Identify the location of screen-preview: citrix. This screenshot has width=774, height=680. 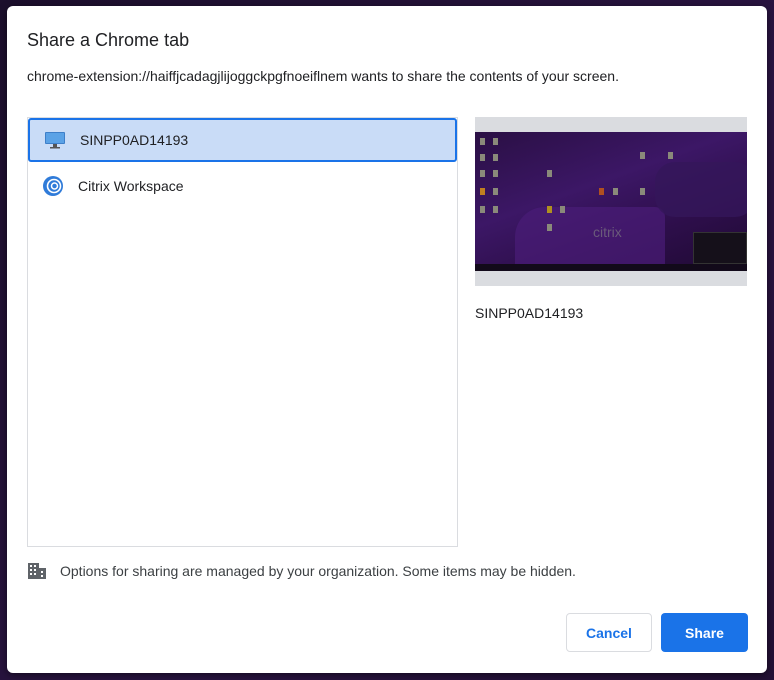
(611, 201).